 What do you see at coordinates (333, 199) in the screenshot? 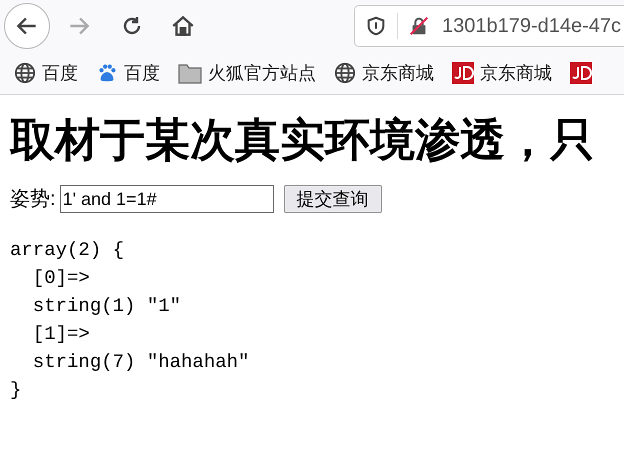
I see `submit-button: 提交查询` at bounding box center [333, 199].